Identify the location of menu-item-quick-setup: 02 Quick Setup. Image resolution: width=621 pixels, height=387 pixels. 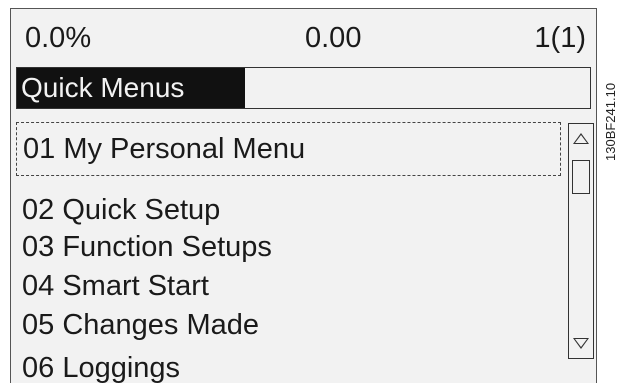
(288, 210).